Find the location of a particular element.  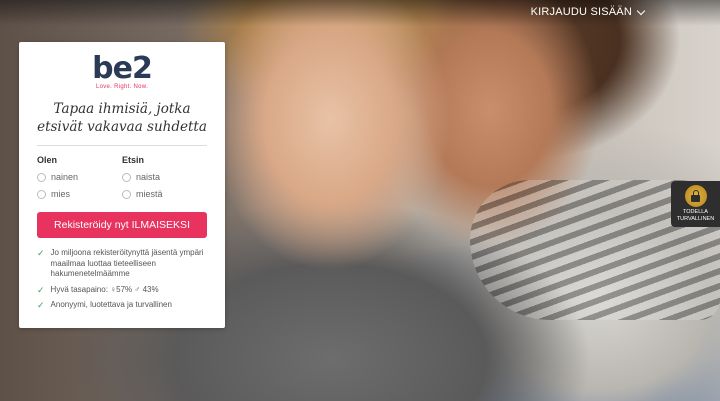

option-label: mies is located at coordinates (61, 194).